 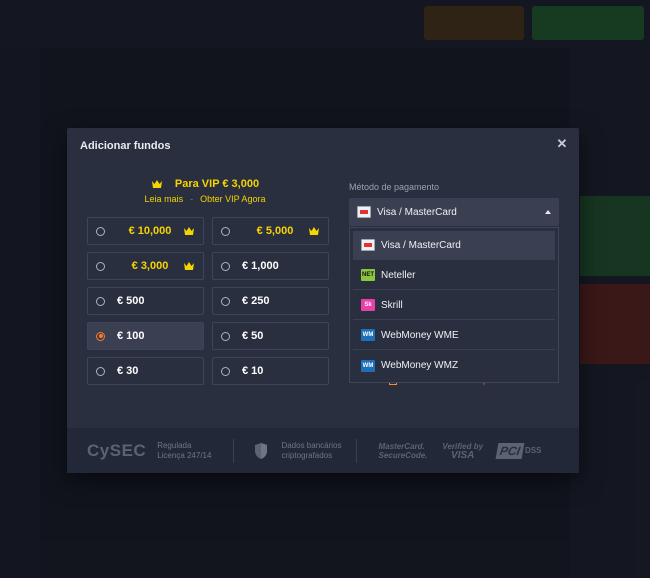 What do you see at coordinates (261, 450) in the screenshot?
I see `shield-icon` at bounding box center [261, 450].